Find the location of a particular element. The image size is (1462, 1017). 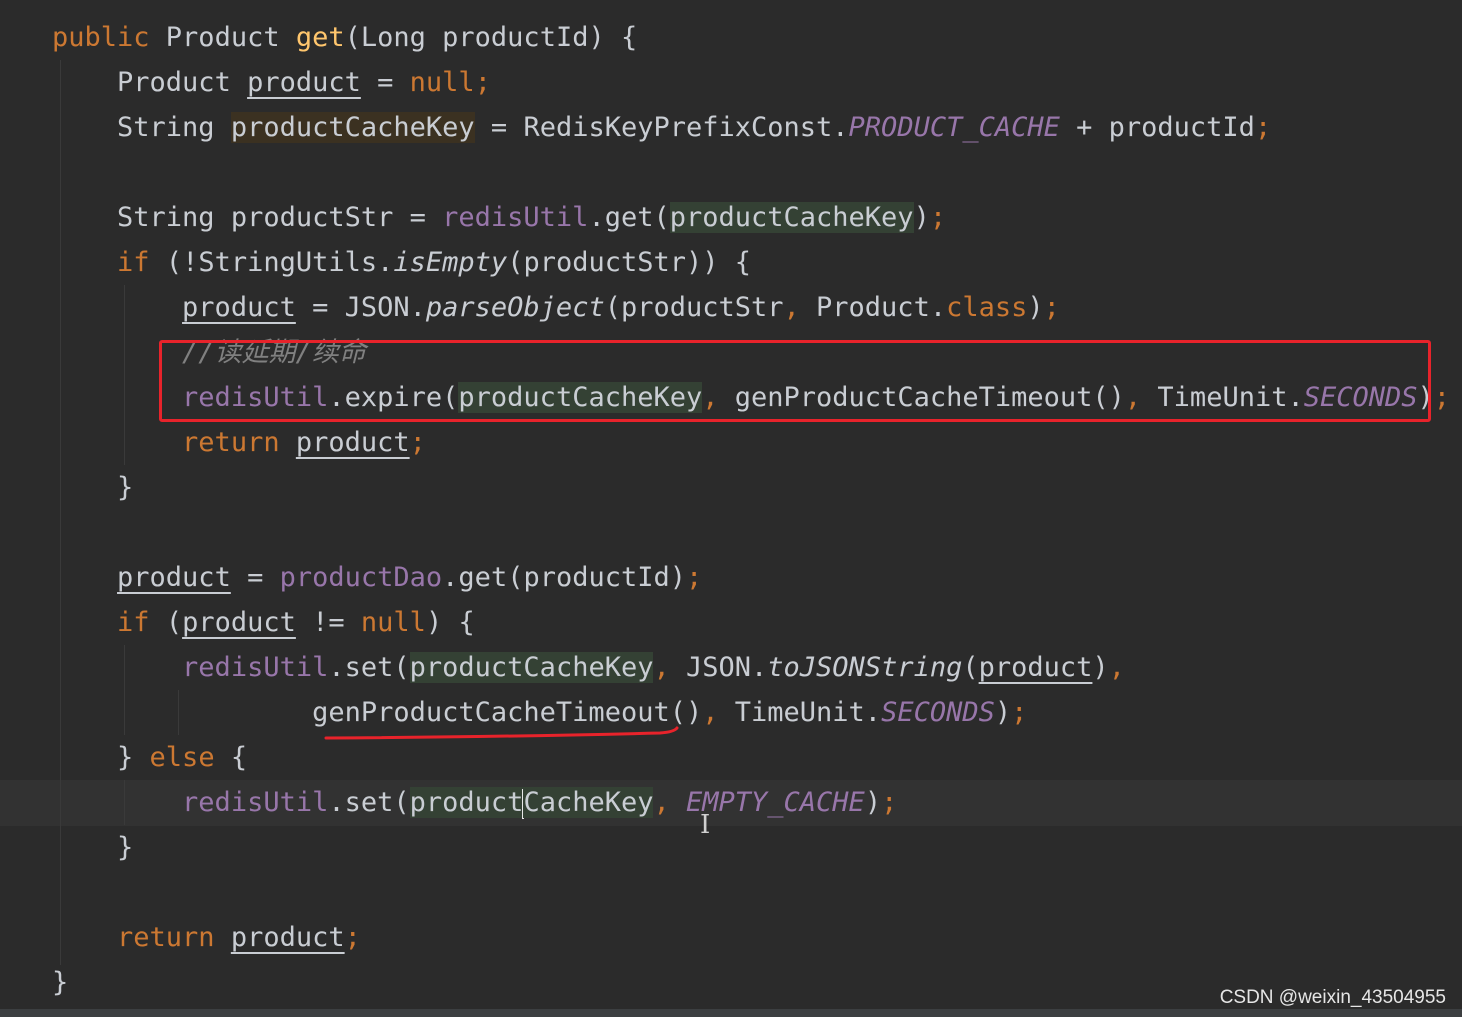

watermark: CSDN @weixin_43504955 is located at coordinates (1332, 997).